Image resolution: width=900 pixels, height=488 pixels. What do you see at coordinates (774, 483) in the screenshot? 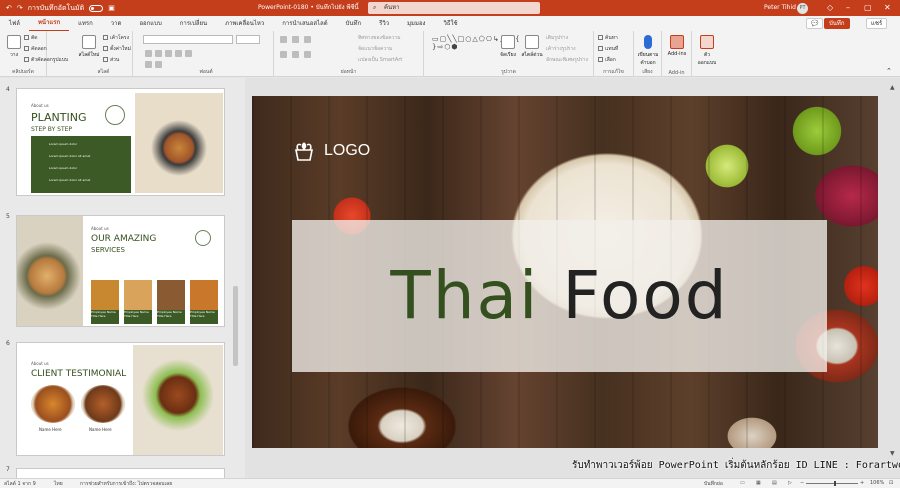
I see `reading-view-icon: ▤` at bounding box center [774, 483].